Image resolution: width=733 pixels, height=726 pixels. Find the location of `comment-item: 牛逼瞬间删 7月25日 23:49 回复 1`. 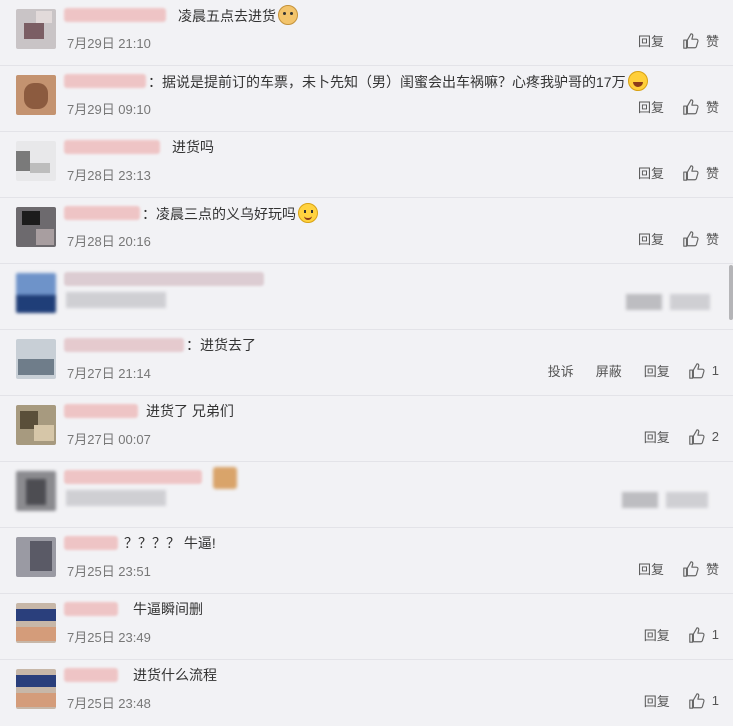

comment-item: 牛逼瞬间删 7月25日 23:49 回复 1 is located at coordinates (366, 627).